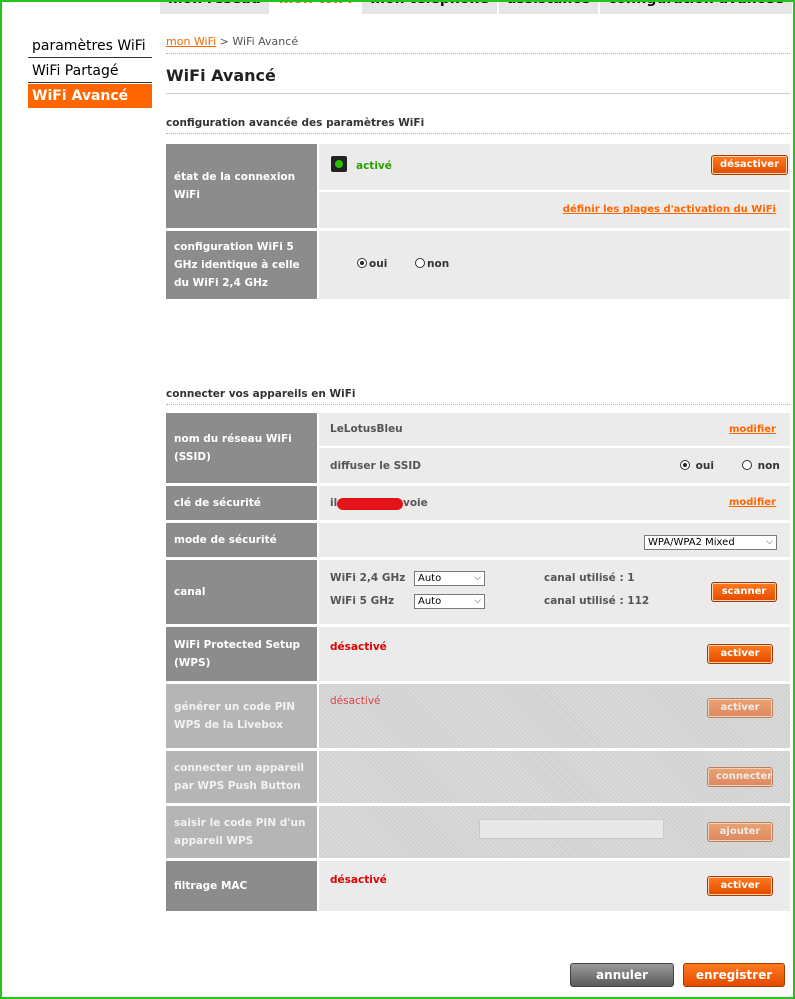 This screenshot has height=999, width=795. What do you see at coordinates (752, 502) in the screenshot?
I see `modify-key-link: modifier` at bounding box center [752, 502].